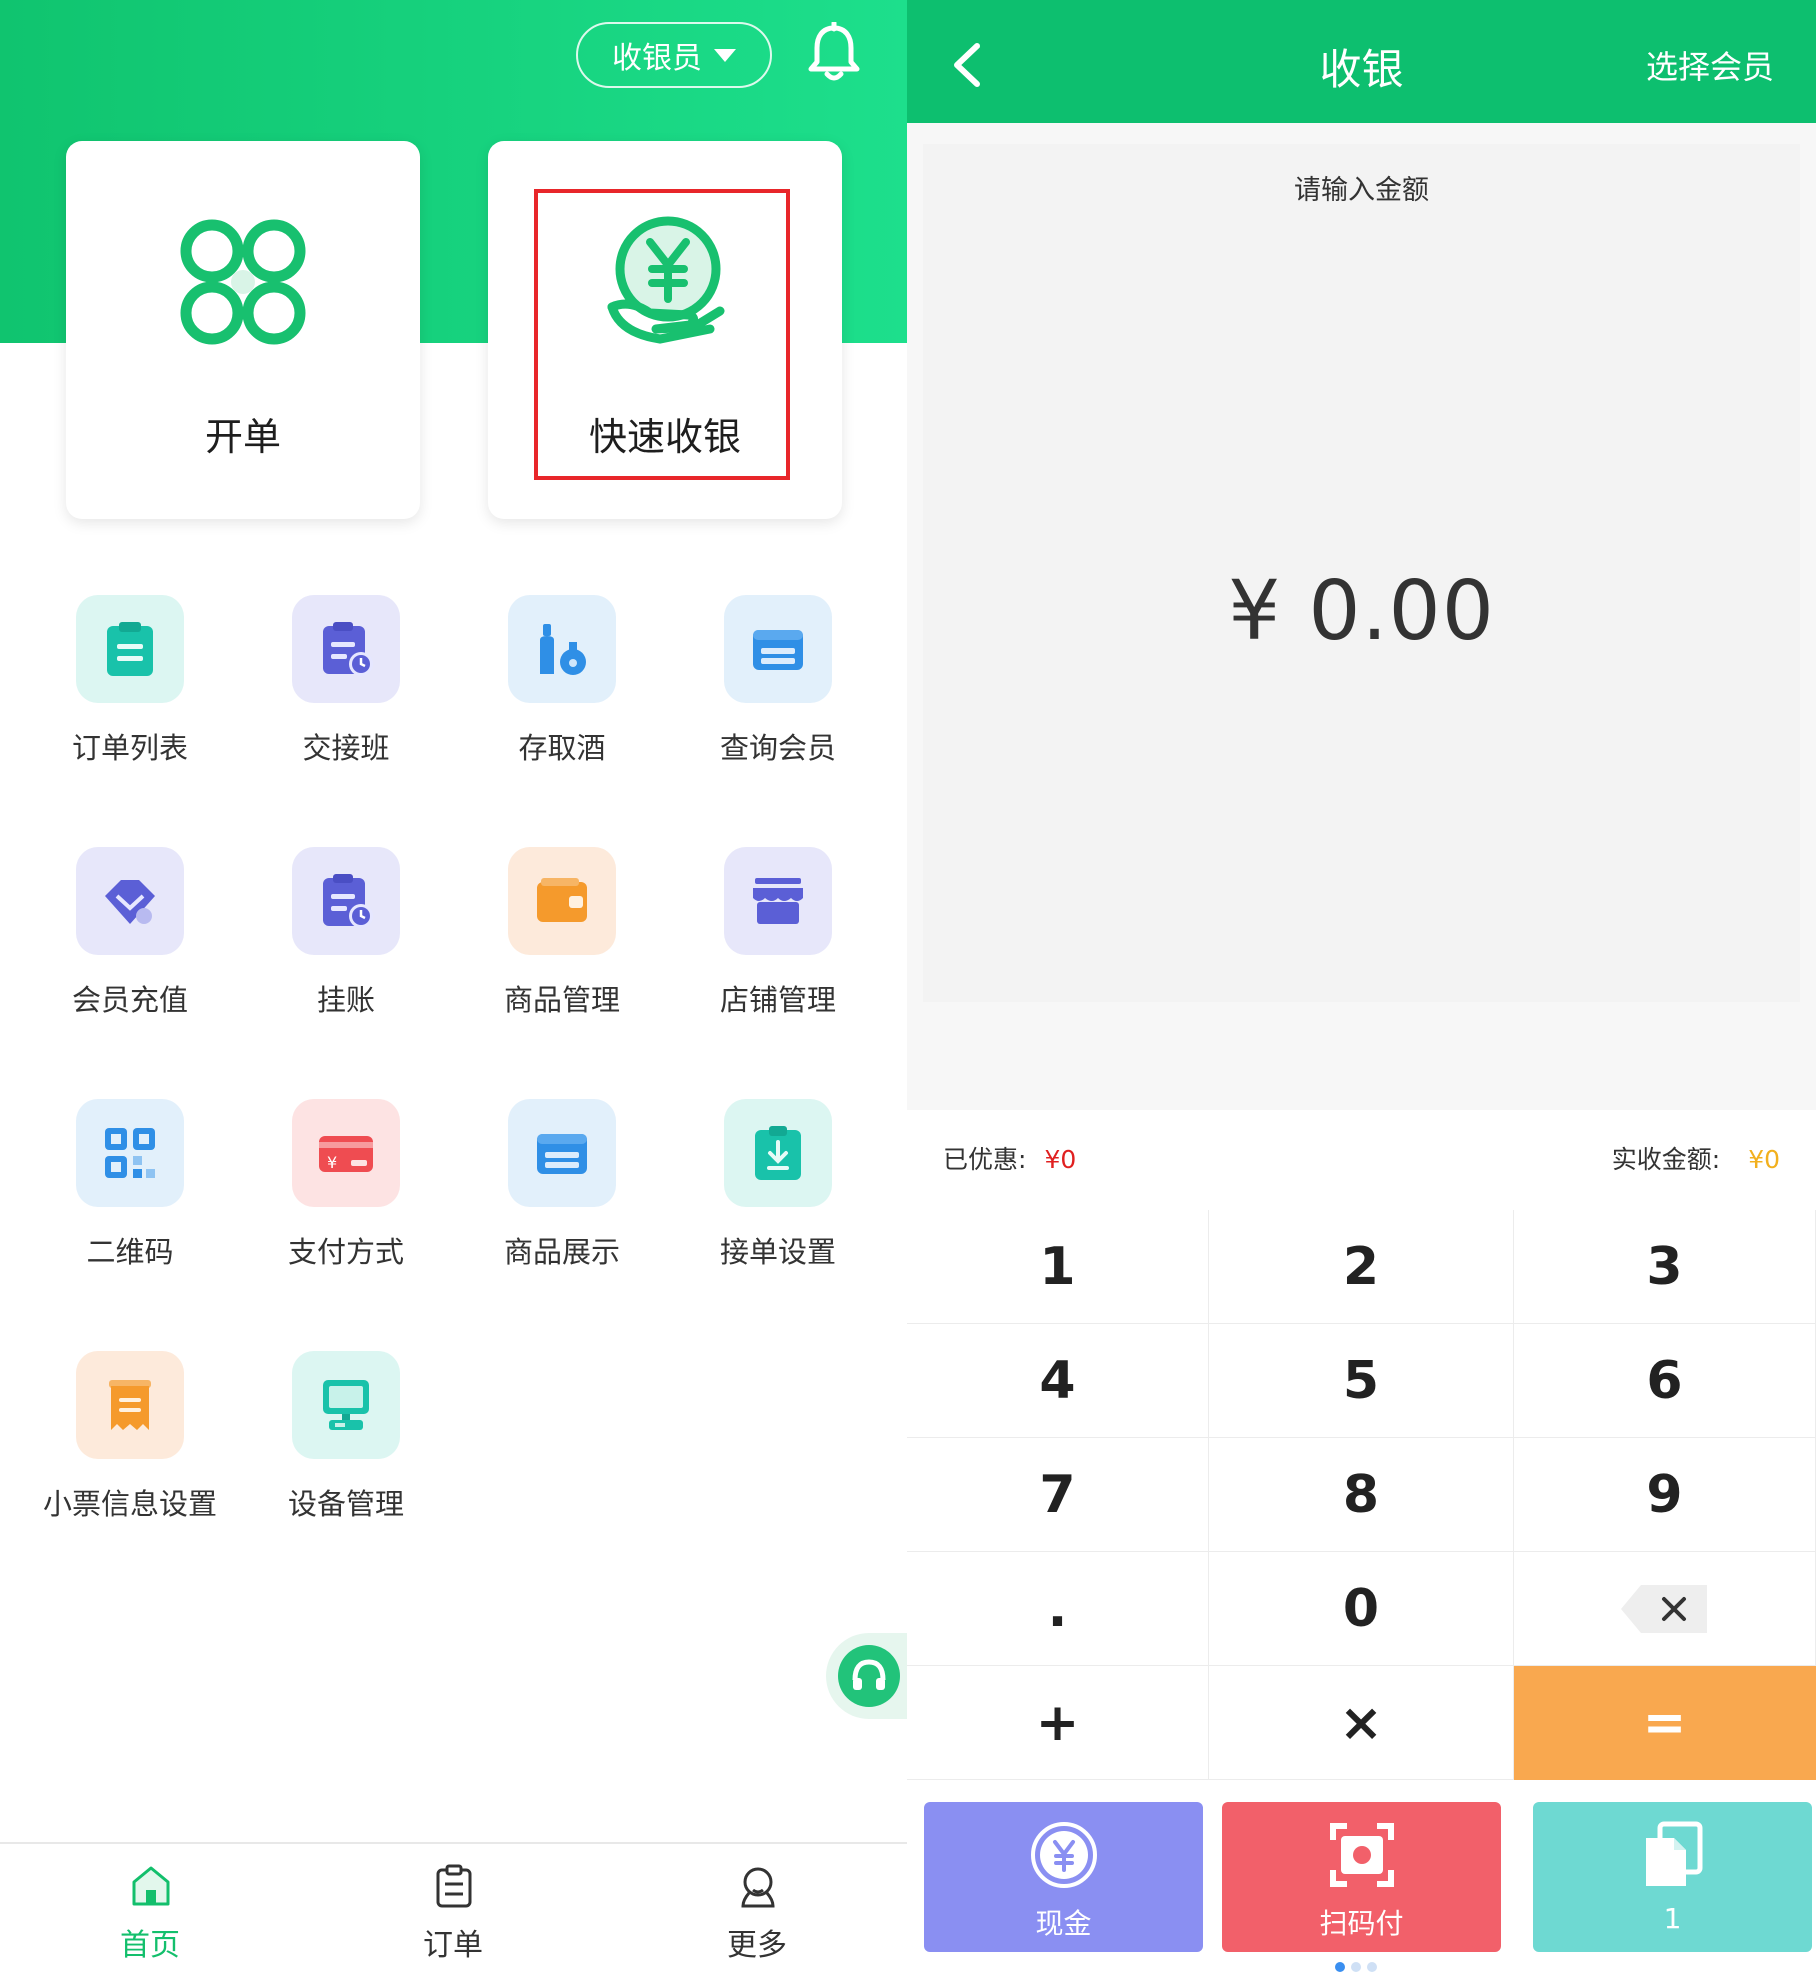 The width and height of the screenshot is (1816, 1980). Describe the element at coordinates (346, 649) in the screenshot. I see `shift-handover-icon` at that location.